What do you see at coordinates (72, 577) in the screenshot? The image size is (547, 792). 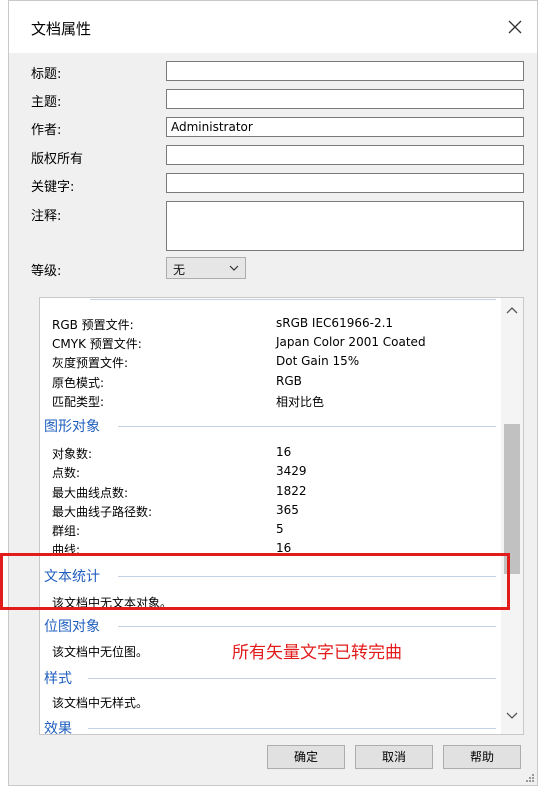 I see `section-header-text: 文本统计` at bounding box center [72, 577].